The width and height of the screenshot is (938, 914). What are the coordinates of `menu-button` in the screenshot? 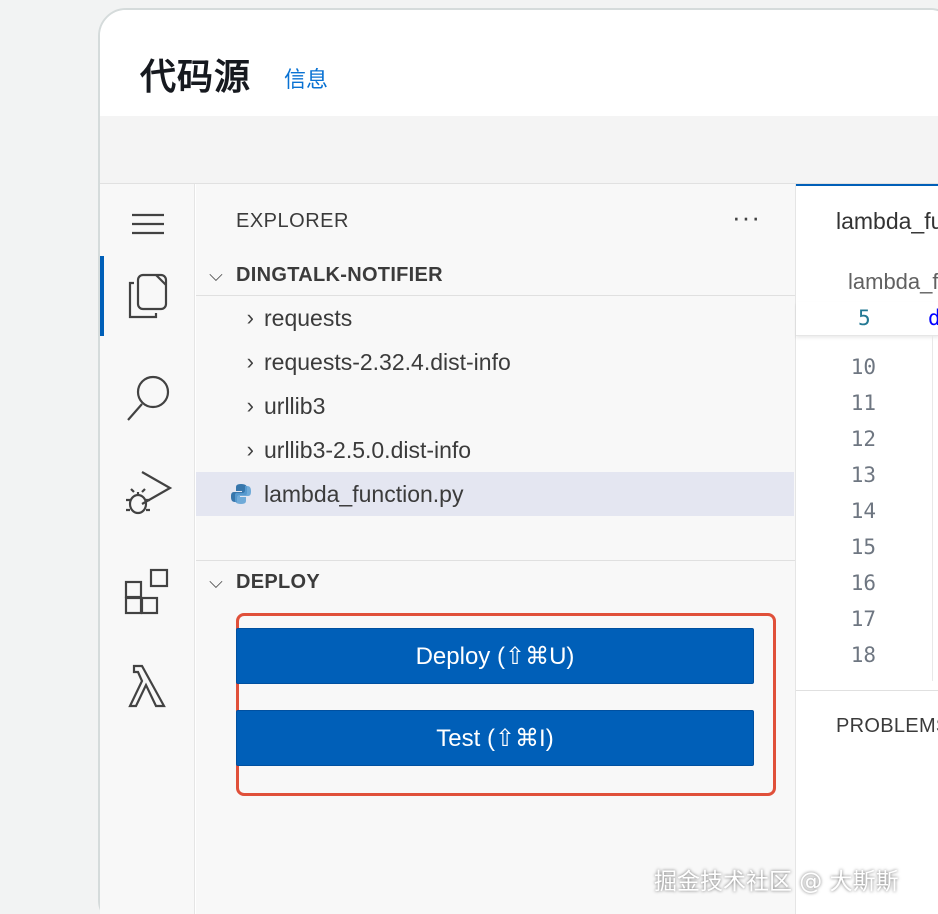 It's located at (147, 224).